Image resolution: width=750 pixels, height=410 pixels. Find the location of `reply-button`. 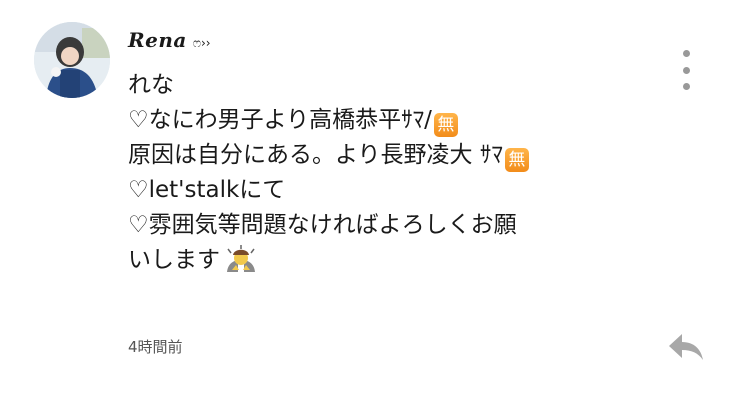

reply-button is located at coordinates (686, 346).